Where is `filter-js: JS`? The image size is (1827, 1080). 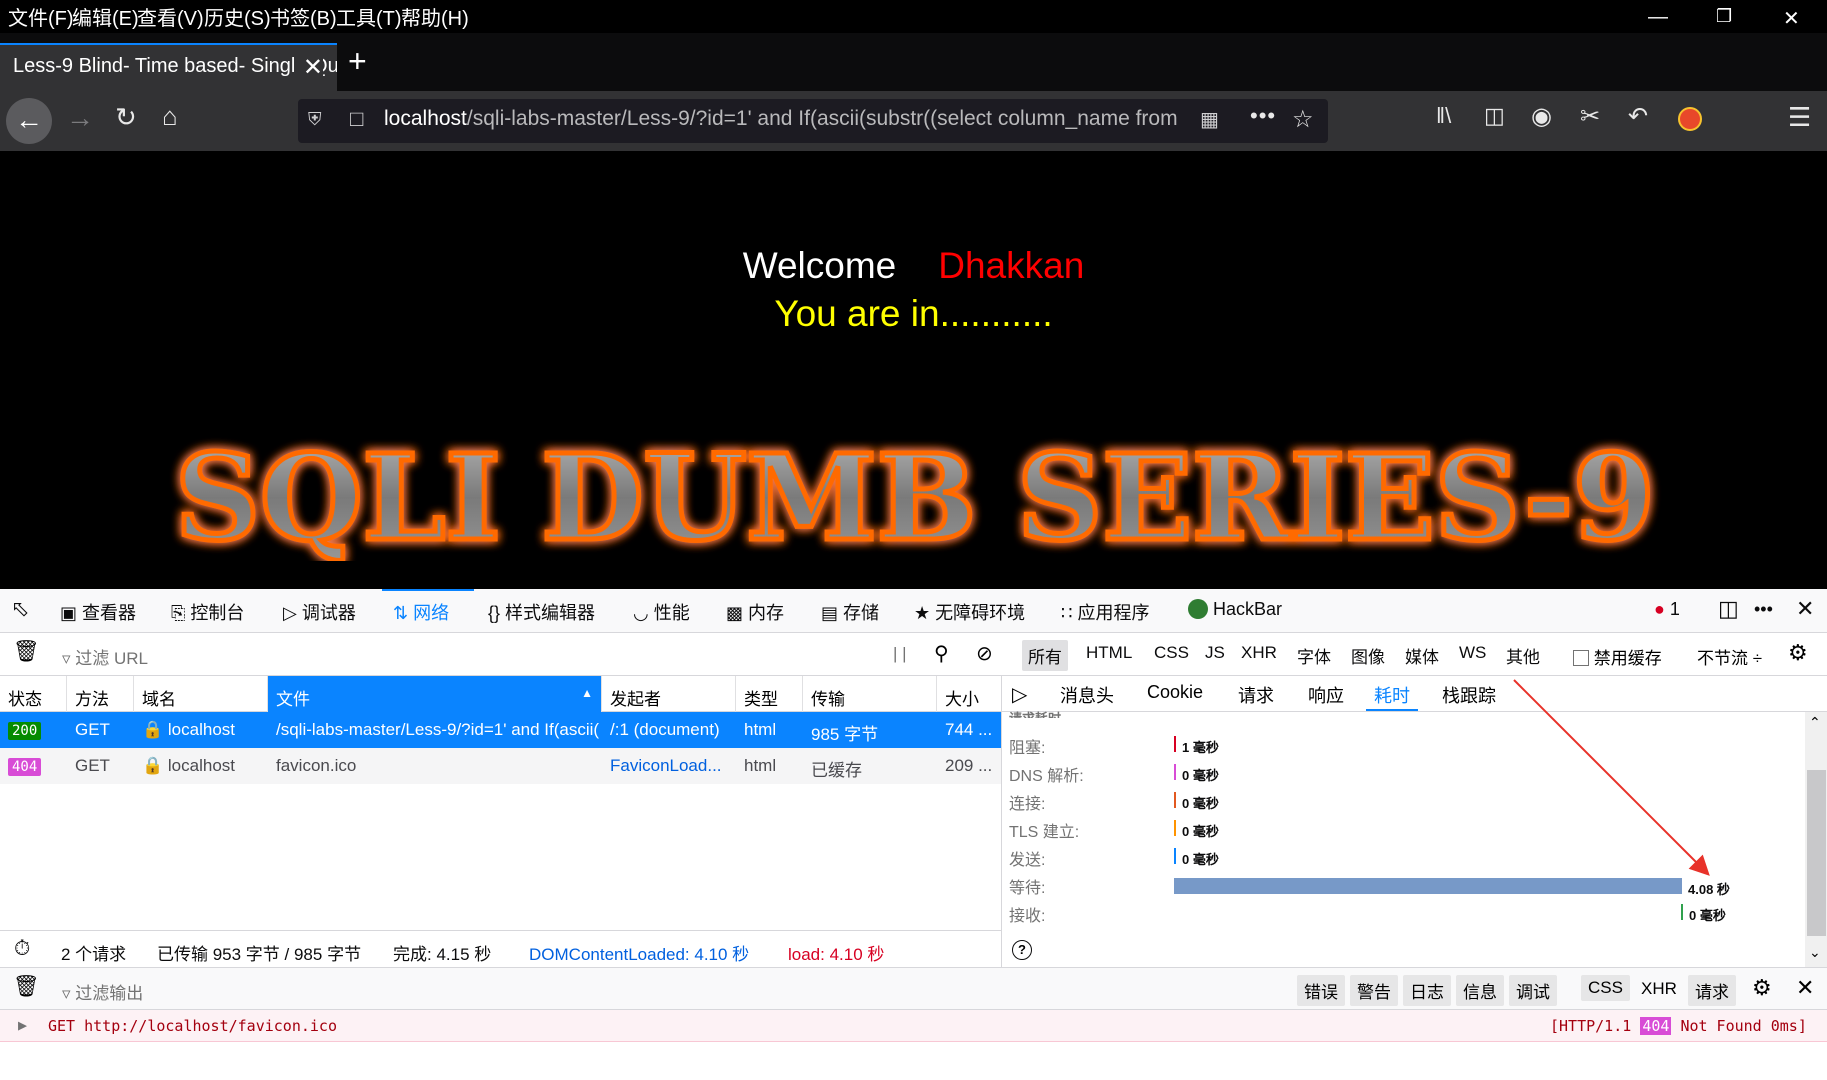
filter-js: JS is located at coordinates (1215, 653).